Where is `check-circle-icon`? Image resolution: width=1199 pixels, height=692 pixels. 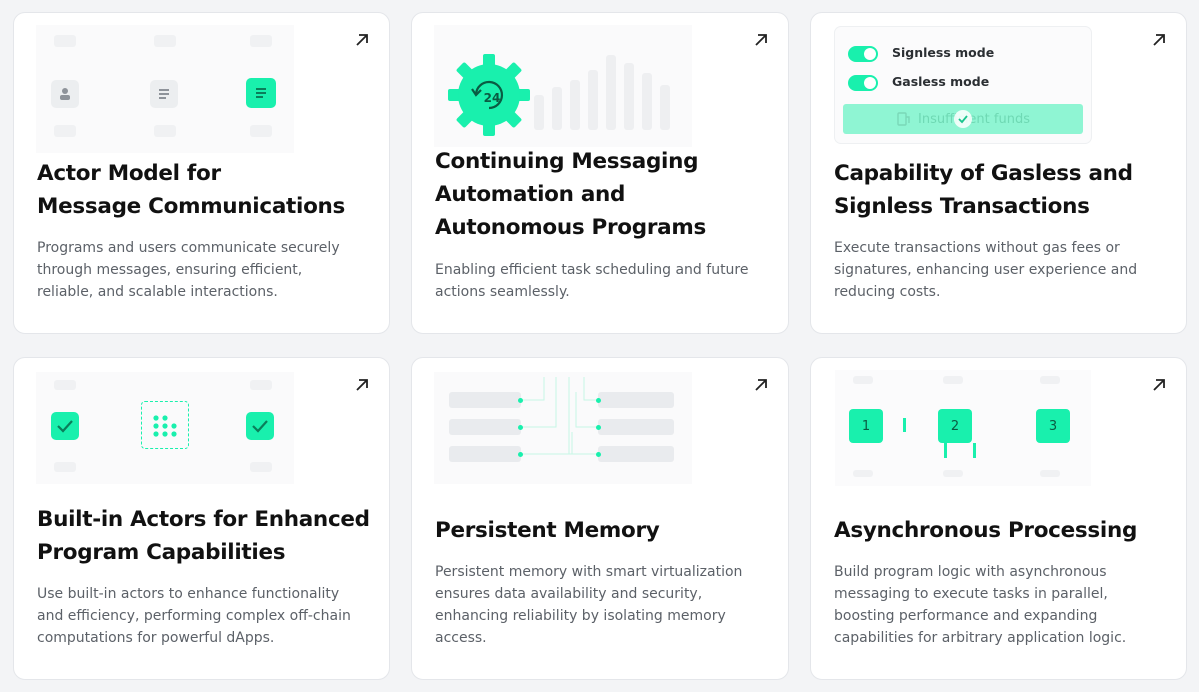 check-circle-icon is located at coordinates (963, 119).